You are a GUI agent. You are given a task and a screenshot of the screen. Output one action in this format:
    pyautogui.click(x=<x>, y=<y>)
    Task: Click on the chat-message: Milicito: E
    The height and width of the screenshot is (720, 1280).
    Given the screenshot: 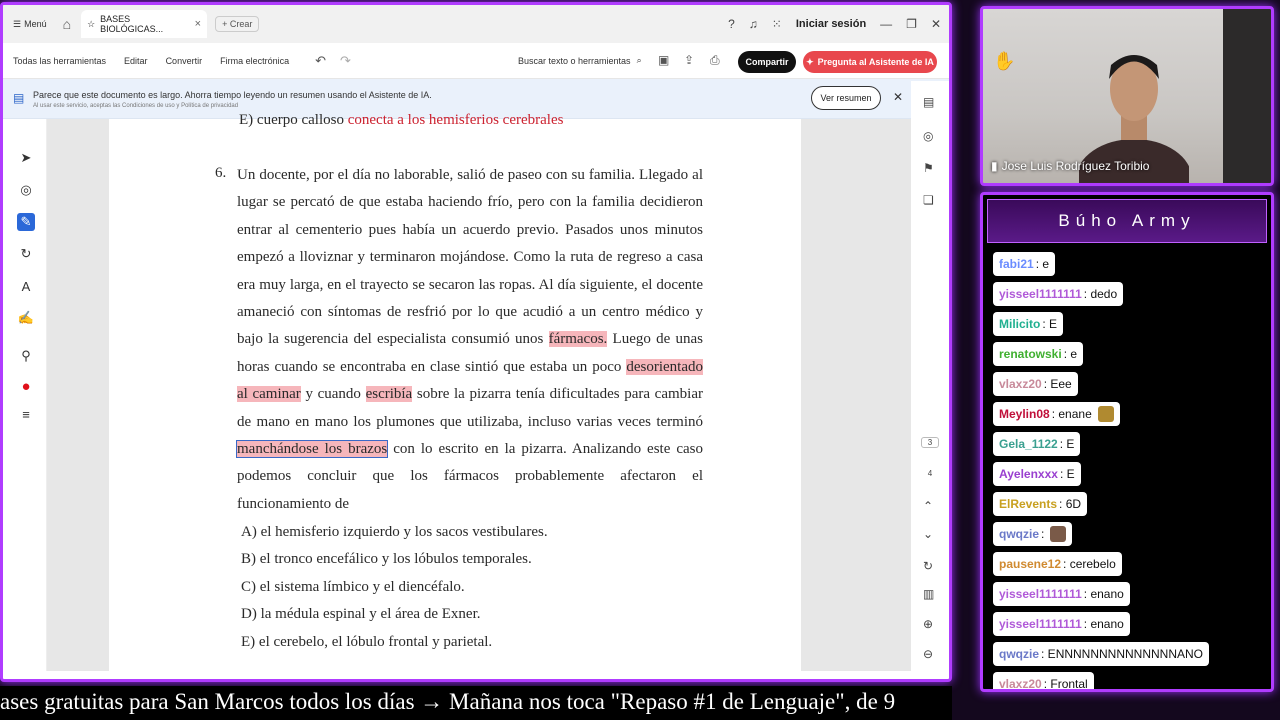 What is the action you would take?
    pyautogui.click(x=1132, y=324)
    